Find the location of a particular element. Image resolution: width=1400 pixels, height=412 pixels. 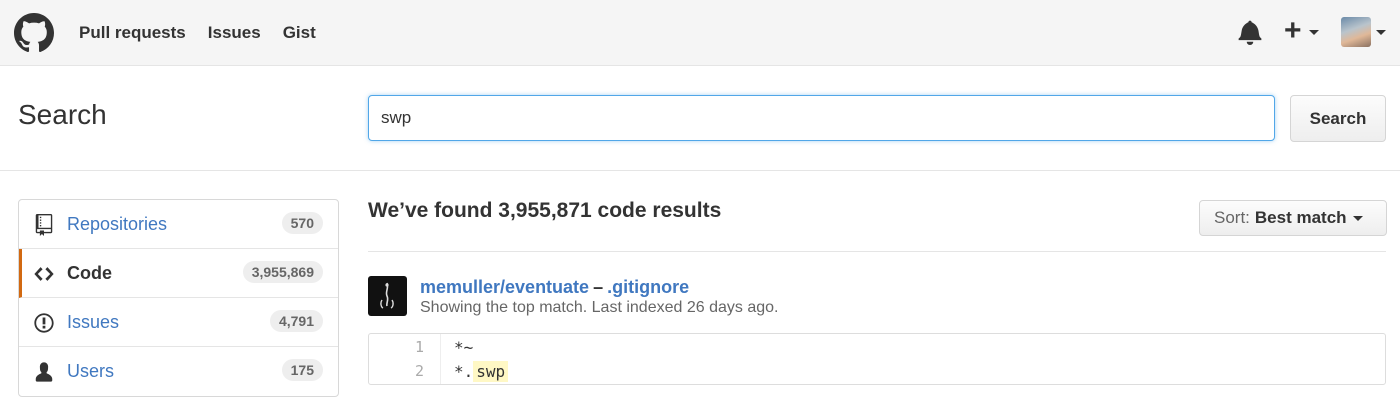

nav-pull-requests: Pull requests is located at coordinates (132, 33).